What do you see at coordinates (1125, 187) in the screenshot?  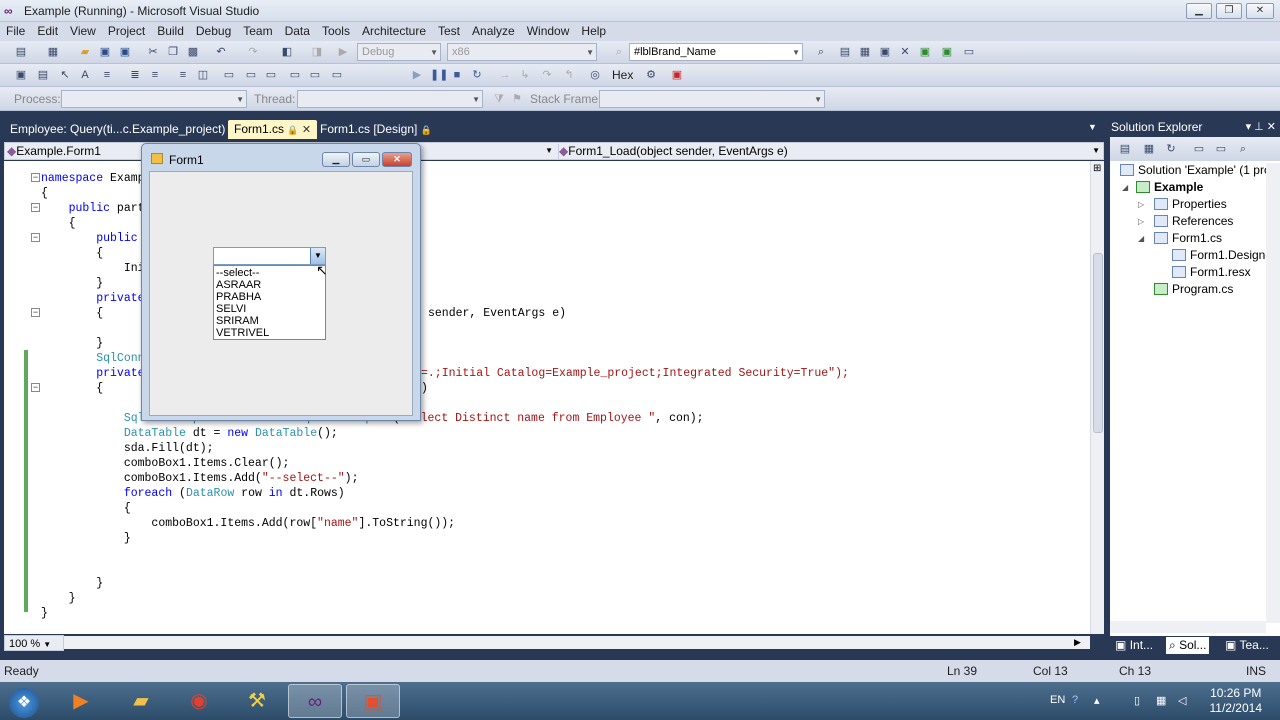 I see `expand-icon: ◢` at bounding box center [1125, 187].